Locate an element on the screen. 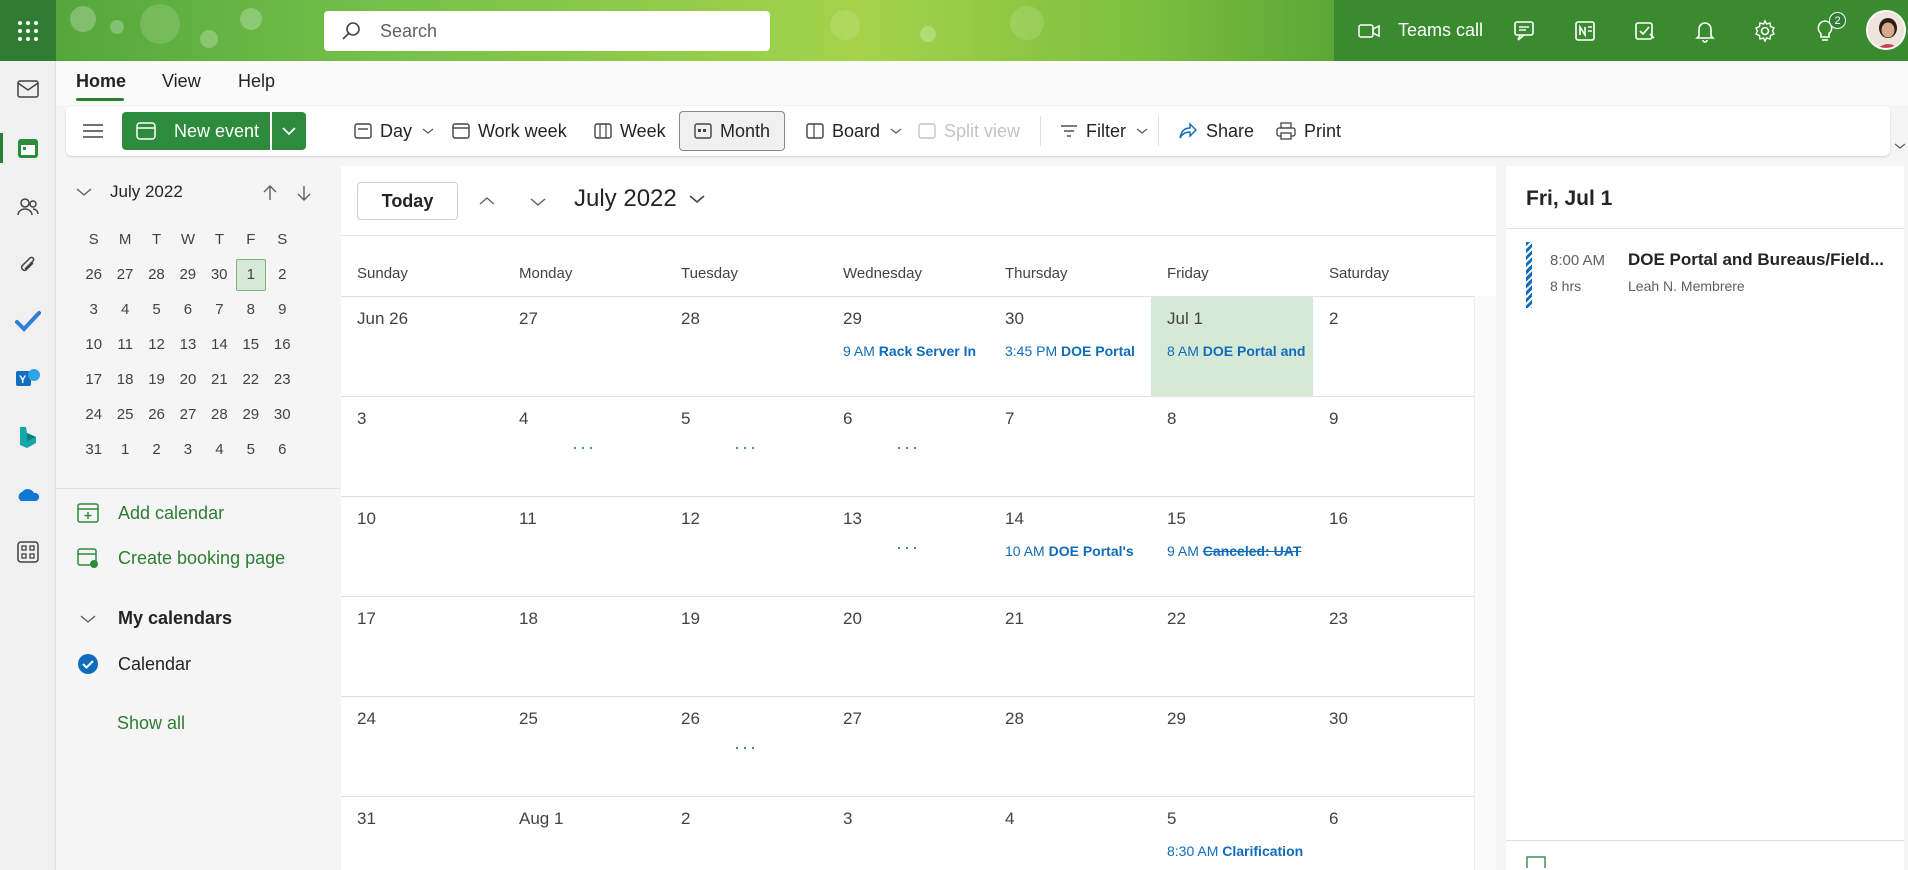 This screenshot has height=870, width=1908. mini-calendar-day: 11 is located at coordinates (124, 344).